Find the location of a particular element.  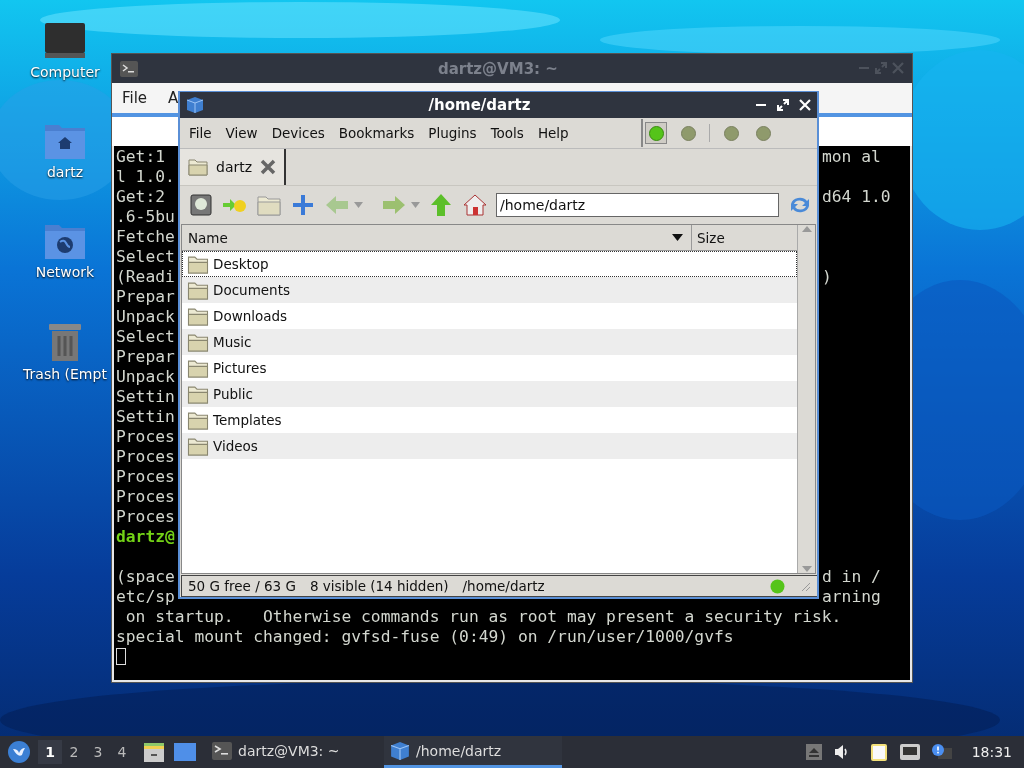

monitor-icon is located at coordinates (65, 41).